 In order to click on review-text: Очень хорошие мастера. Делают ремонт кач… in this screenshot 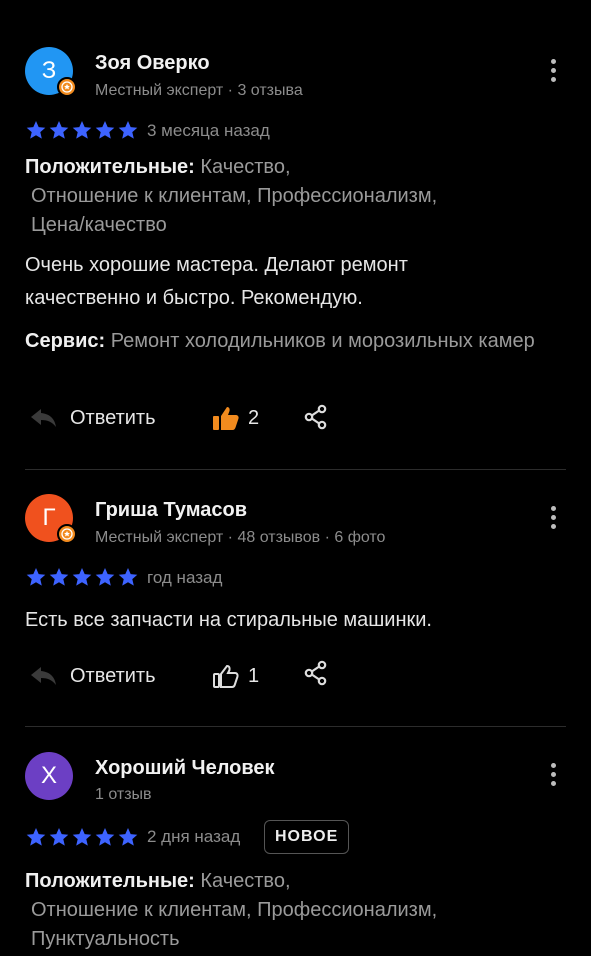, I will do `click(216, 281)`.